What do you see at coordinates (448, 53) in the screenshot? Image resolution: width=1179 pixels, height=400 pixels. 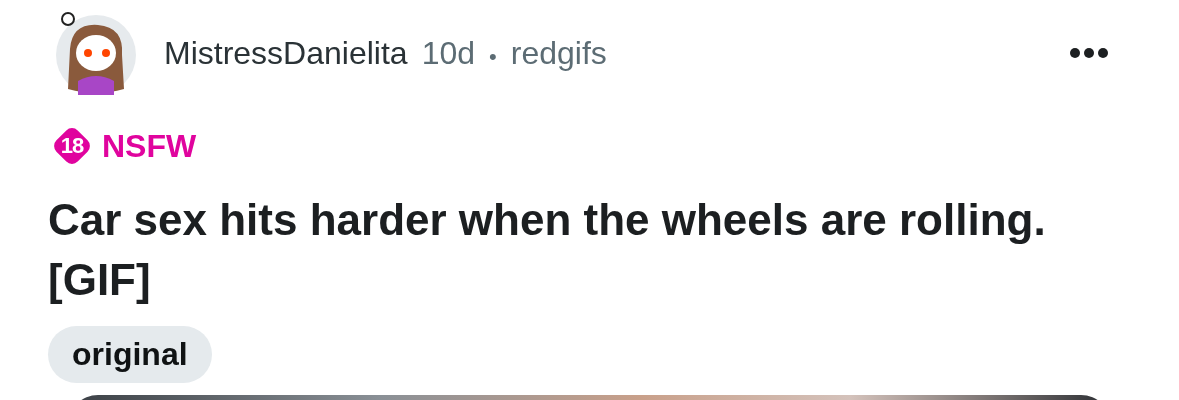 I see `post-age: 10d` at bounding box center [448, 53].